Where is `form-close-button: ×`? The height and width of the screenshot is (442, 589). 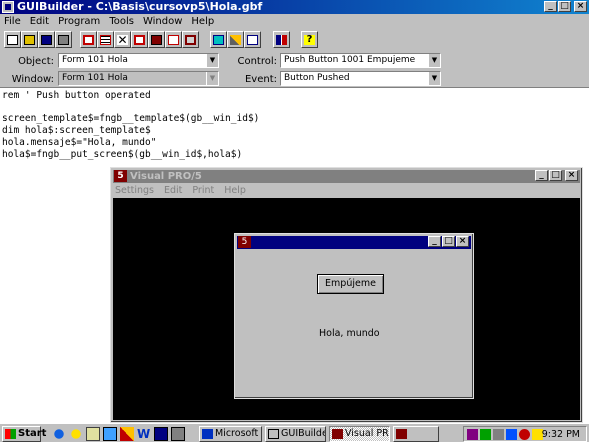 form-close-button: × is located at coordinates (462, 241).